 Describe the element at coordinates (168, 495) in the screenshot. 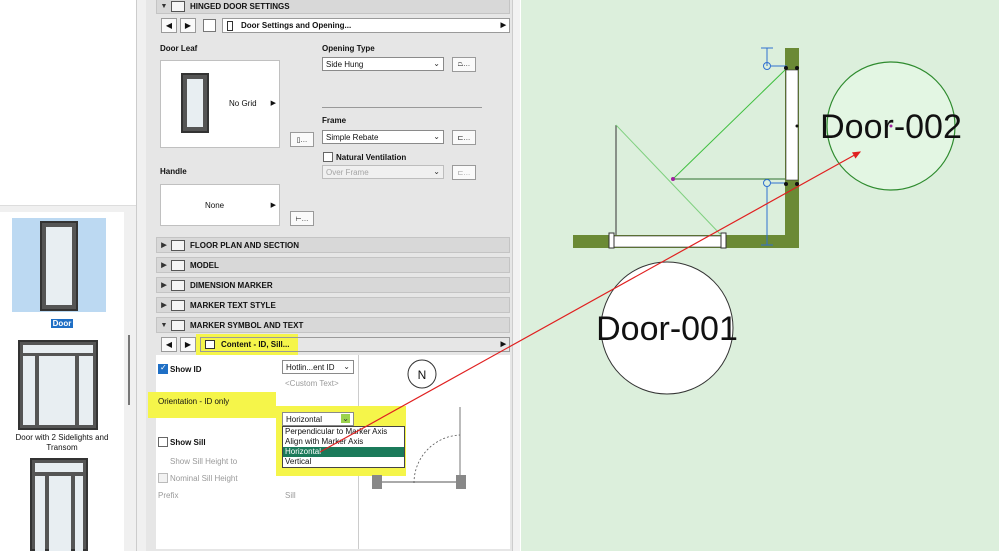

I see `prefix-label: Prefix` at that location.